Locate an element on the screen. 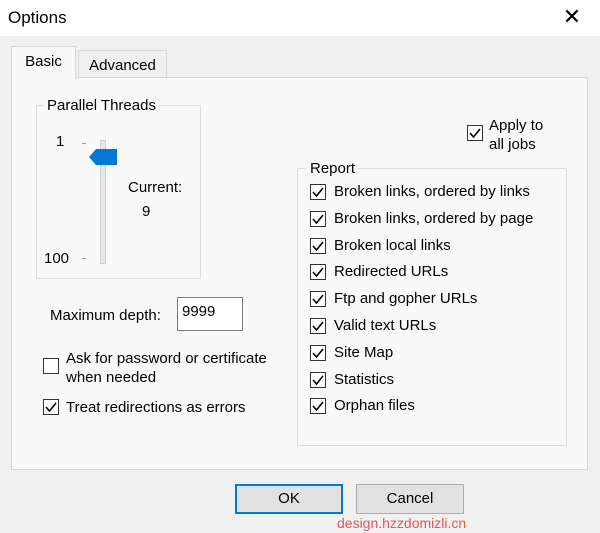 Image resolution: width=600 pixels, height=533 pixels. apply-all-jobs-checkbox is located at coordinates (475, 133).